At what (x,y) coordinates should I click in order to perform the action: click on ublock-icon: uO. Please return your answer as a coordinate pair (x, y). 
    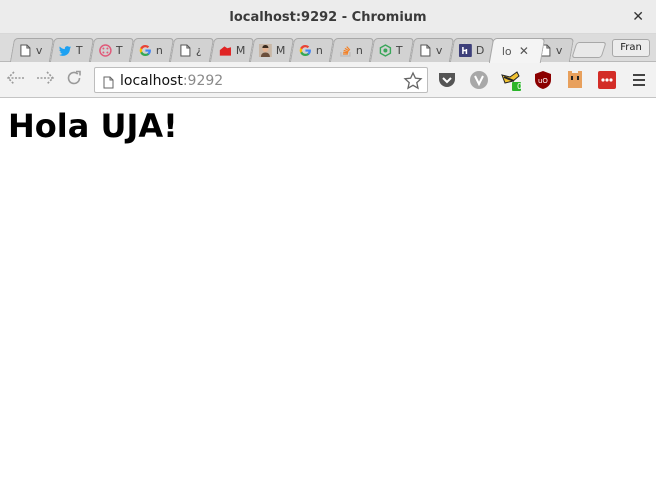
    Looking at the image, I should click on (543, 80).